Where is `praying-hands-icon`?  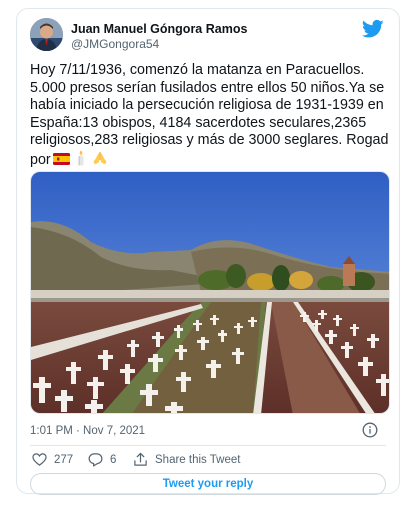
praying-hands-icon is located at coordinates (100, 158).